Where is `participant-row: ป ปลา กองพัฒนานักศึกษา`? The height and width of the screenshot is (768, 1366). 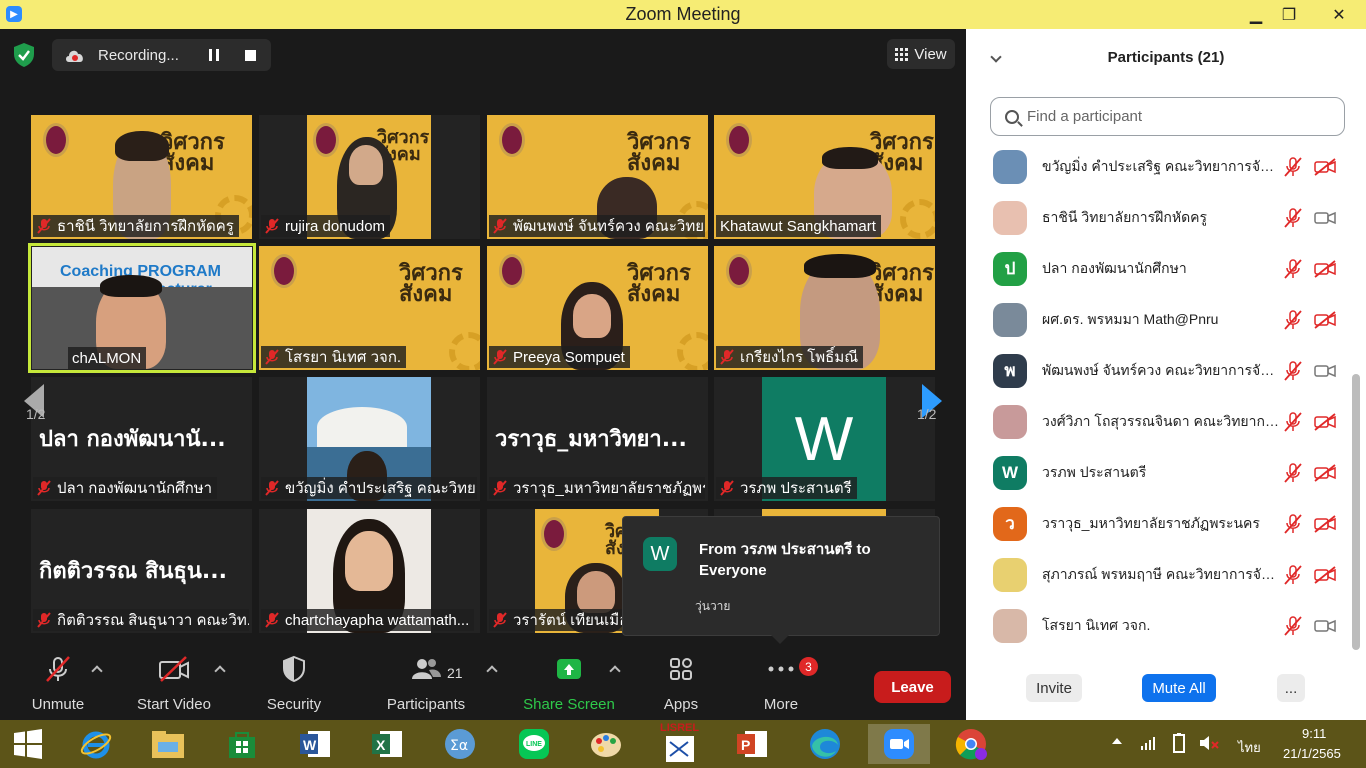
participant-row: ป ปลา กองพัฒนานักศึกษา is located at coordinates (1158, 268).